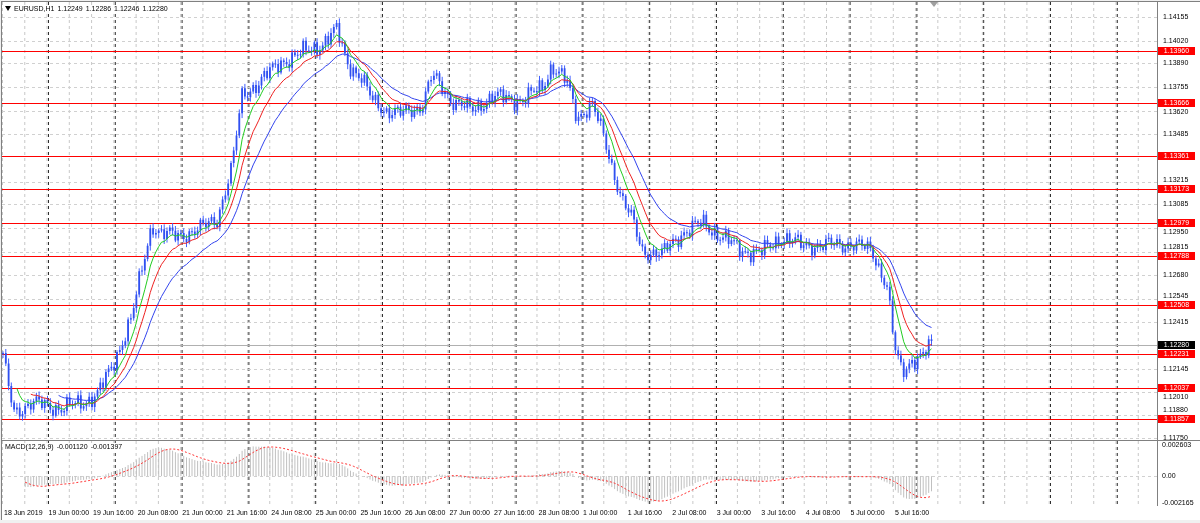  I want to click on dropdown-triangle-icon, so click(8, 8).